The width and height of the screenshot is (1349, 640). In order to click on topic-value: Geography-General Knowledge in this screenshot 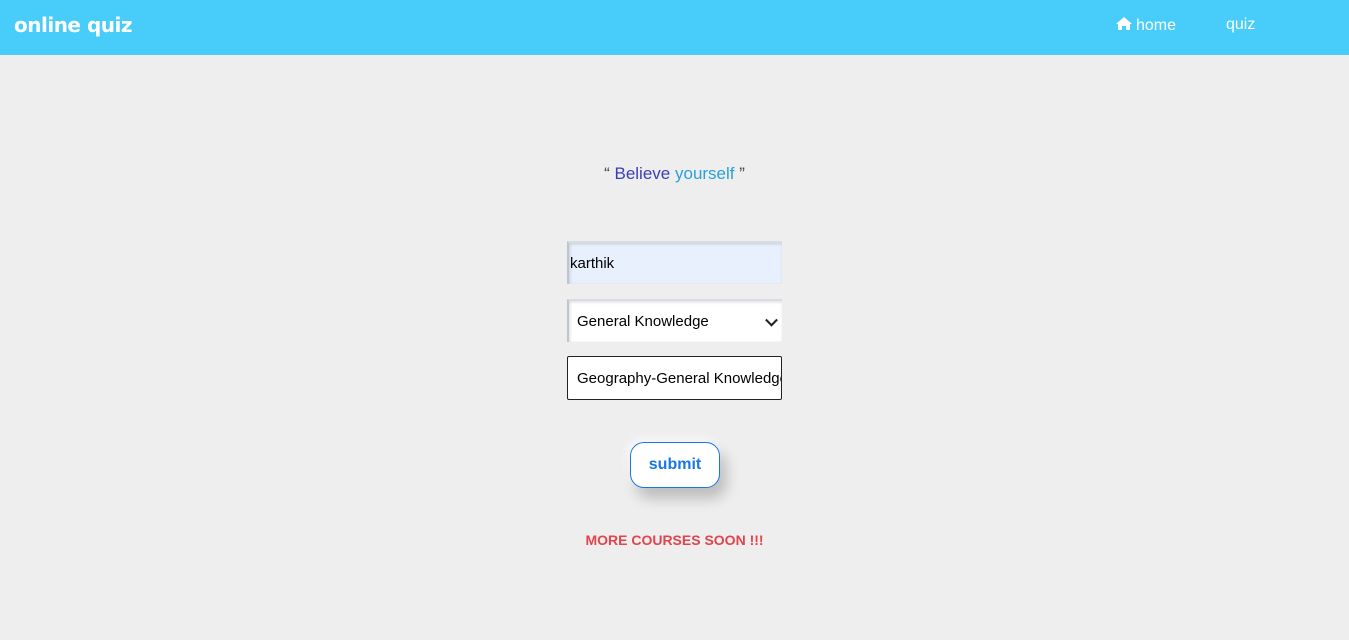, I will do `click(679, 378)`.